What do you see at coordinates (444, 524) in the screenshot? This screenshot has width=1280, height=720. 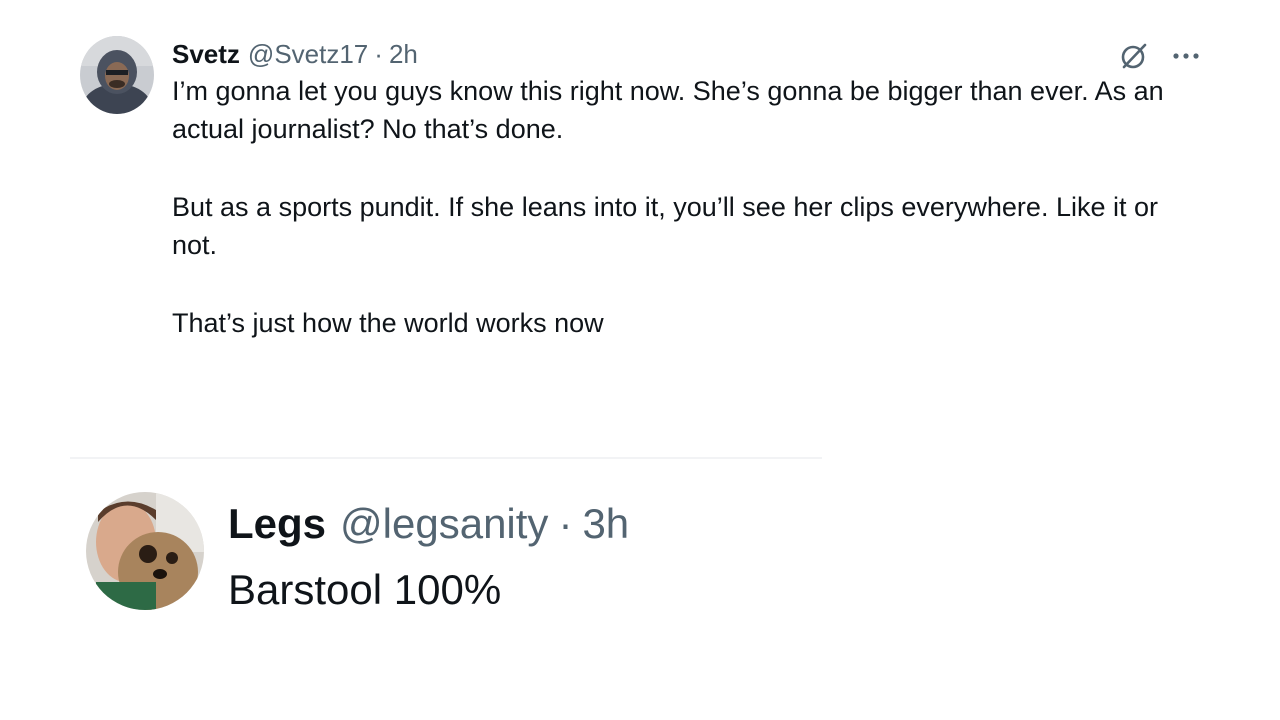 I see `author-handle: @legsanity` at bounding box center [444, 524].